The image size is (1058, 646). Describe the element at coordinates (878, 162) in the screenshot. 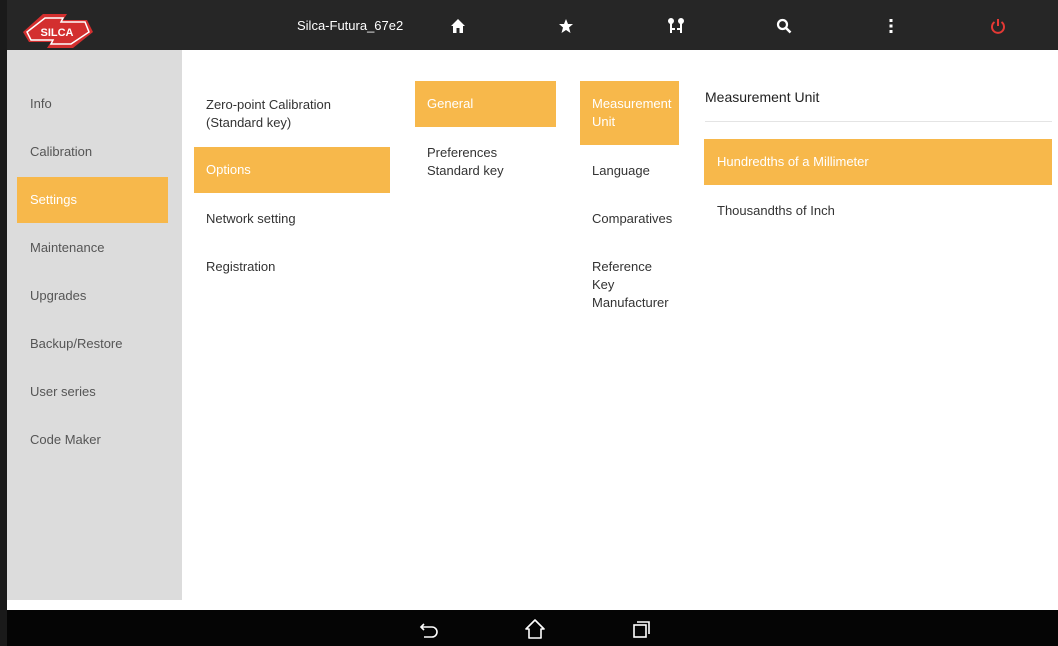

I see `unit-option-hundredths-mm: Hundredths of a Millimeter` at that location.